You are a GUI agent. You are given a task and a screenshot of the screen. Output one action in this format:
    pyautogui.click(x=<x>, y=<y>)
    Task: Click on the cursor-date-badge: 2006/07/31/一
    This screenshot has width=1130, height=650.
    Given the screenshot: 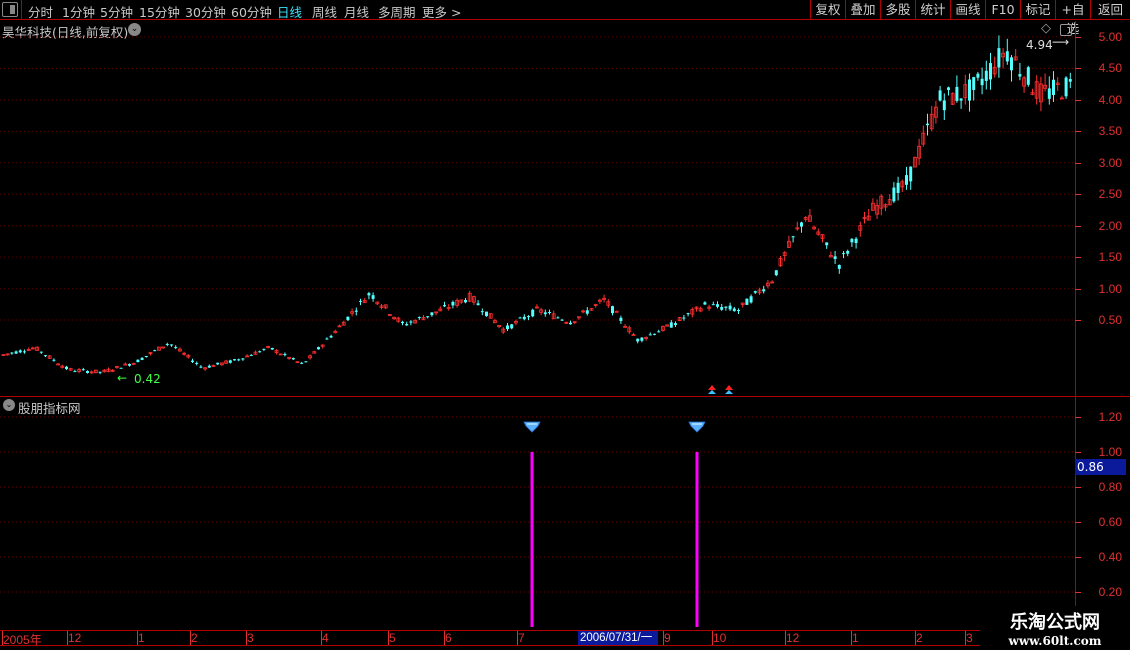 What is the action you would take?
    pyautogui.click(x=618, y=638)
    